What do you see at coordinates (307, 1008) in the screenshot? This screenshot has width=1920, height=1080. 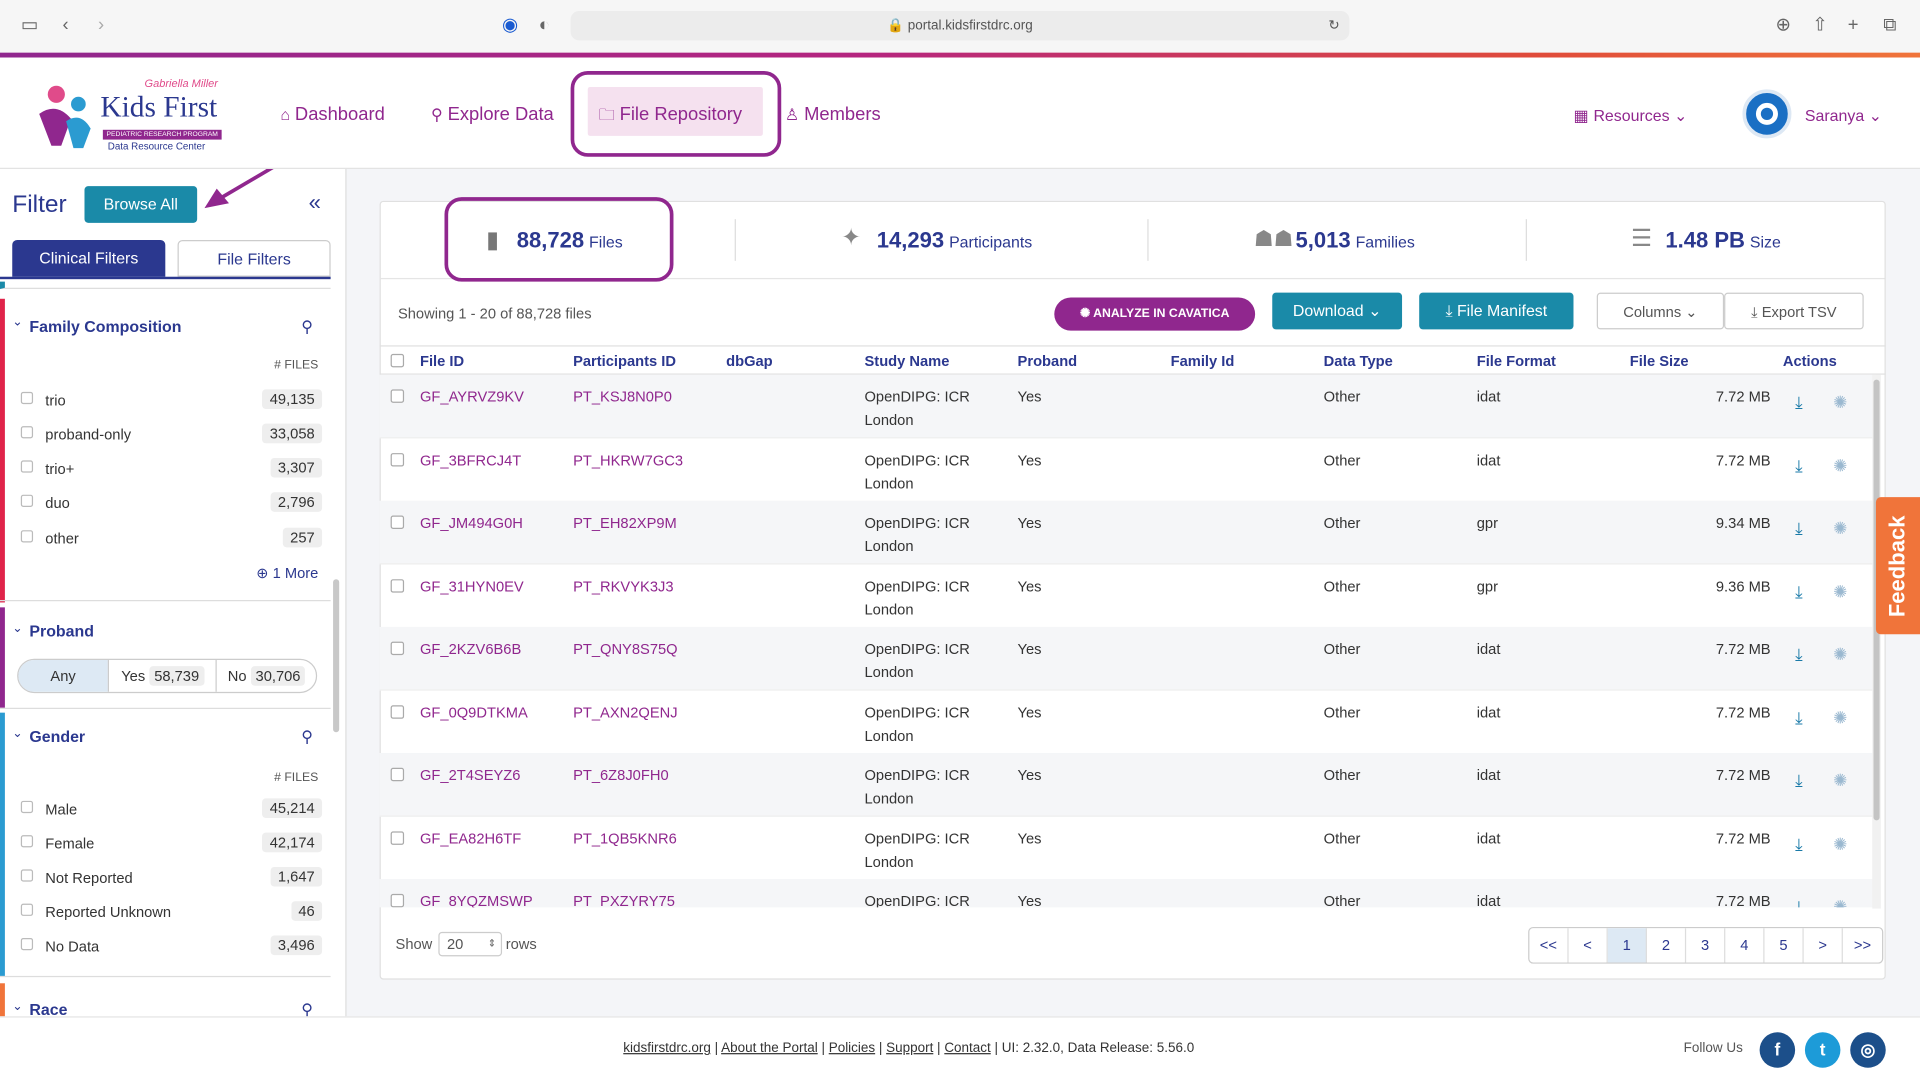 I see `search-icon: ⚲` at bounding box center [307, 1008].